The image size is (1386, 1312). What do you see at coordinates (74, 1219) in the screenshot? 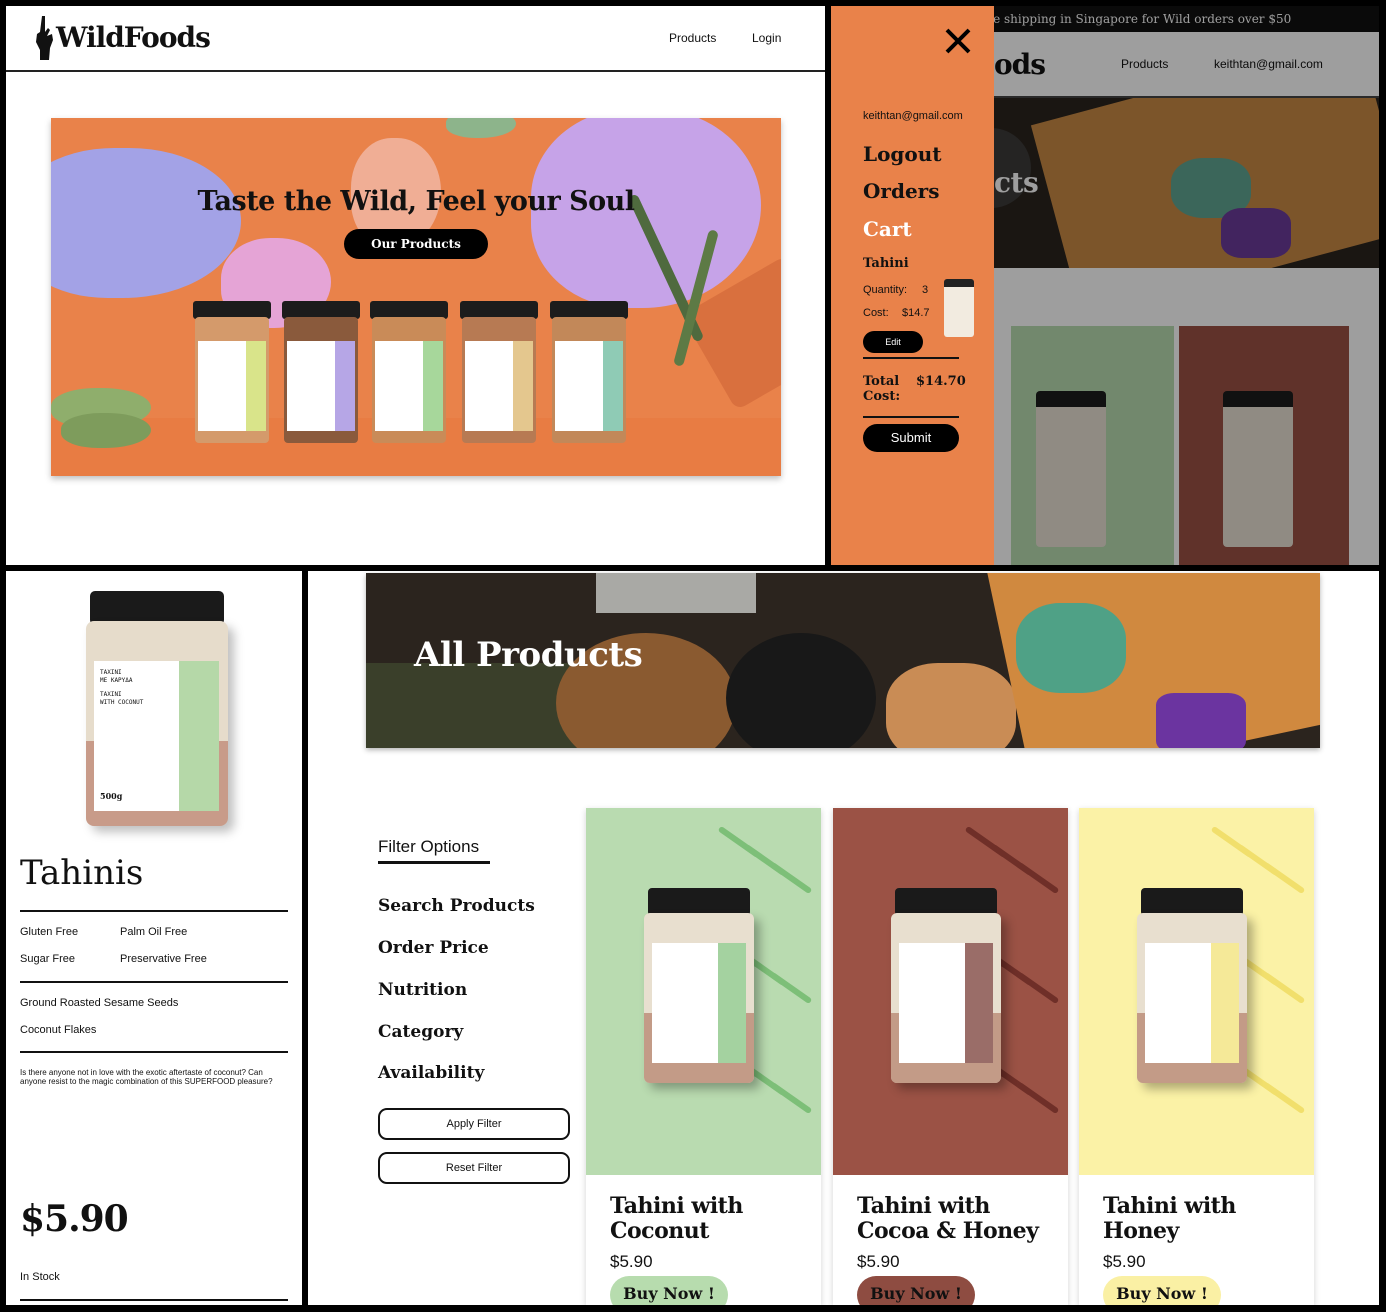
I see `detail-price: $5.90` at bounding box center [74, 1219].